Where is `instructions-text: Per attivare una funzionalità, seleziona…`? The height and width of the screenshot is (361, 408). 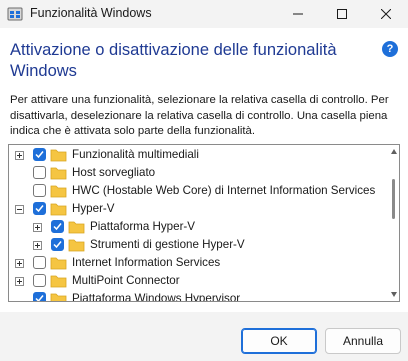
instructions-text: Per attivare una funzionalità, seleziona… is located at coordinates (199, 115).